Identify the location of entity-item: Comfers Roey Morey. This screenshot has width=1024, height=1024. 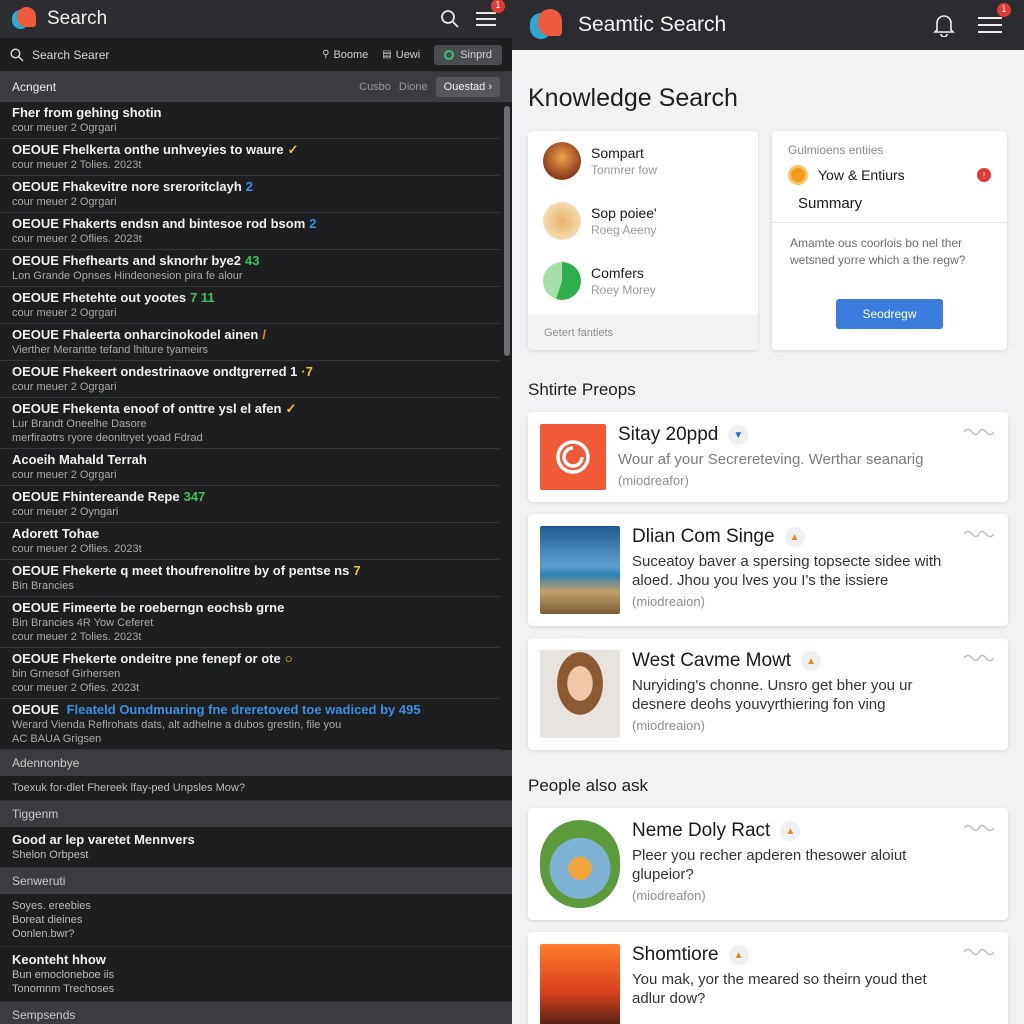
(643, 281).